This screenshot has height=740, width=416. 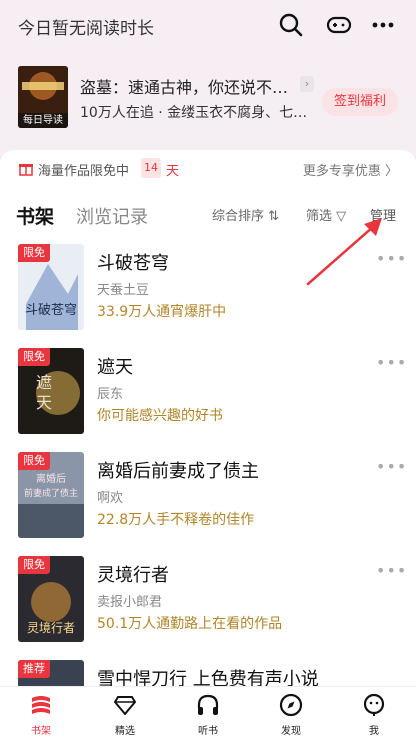 I want to click on book-author: 卖报小郎君, so click(x=130, y=602).